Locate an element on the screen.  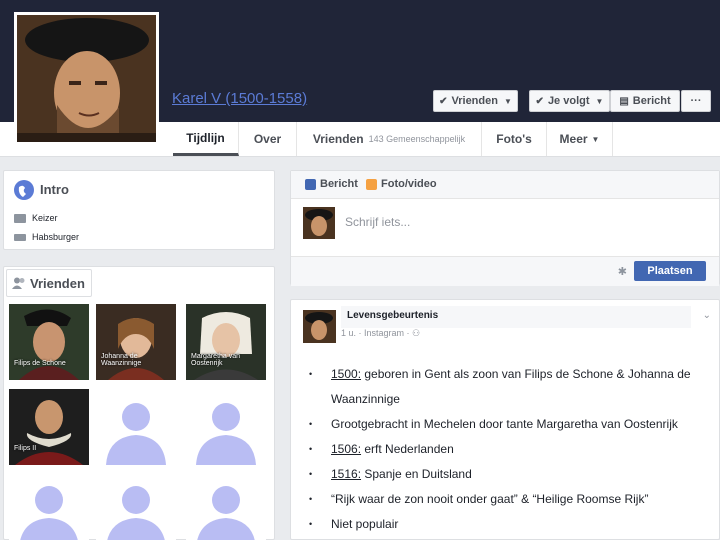
intro-title: Intro is located at coordinates (54, 189).